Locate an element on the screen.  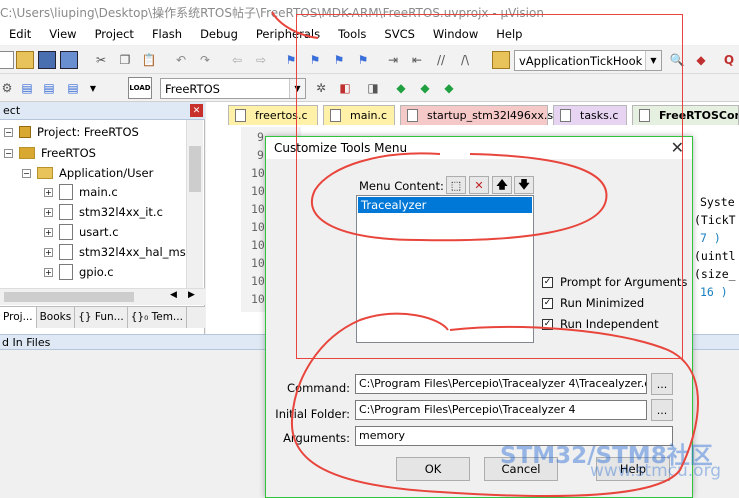
ok-button: OK is located at coordinates (433, 469).